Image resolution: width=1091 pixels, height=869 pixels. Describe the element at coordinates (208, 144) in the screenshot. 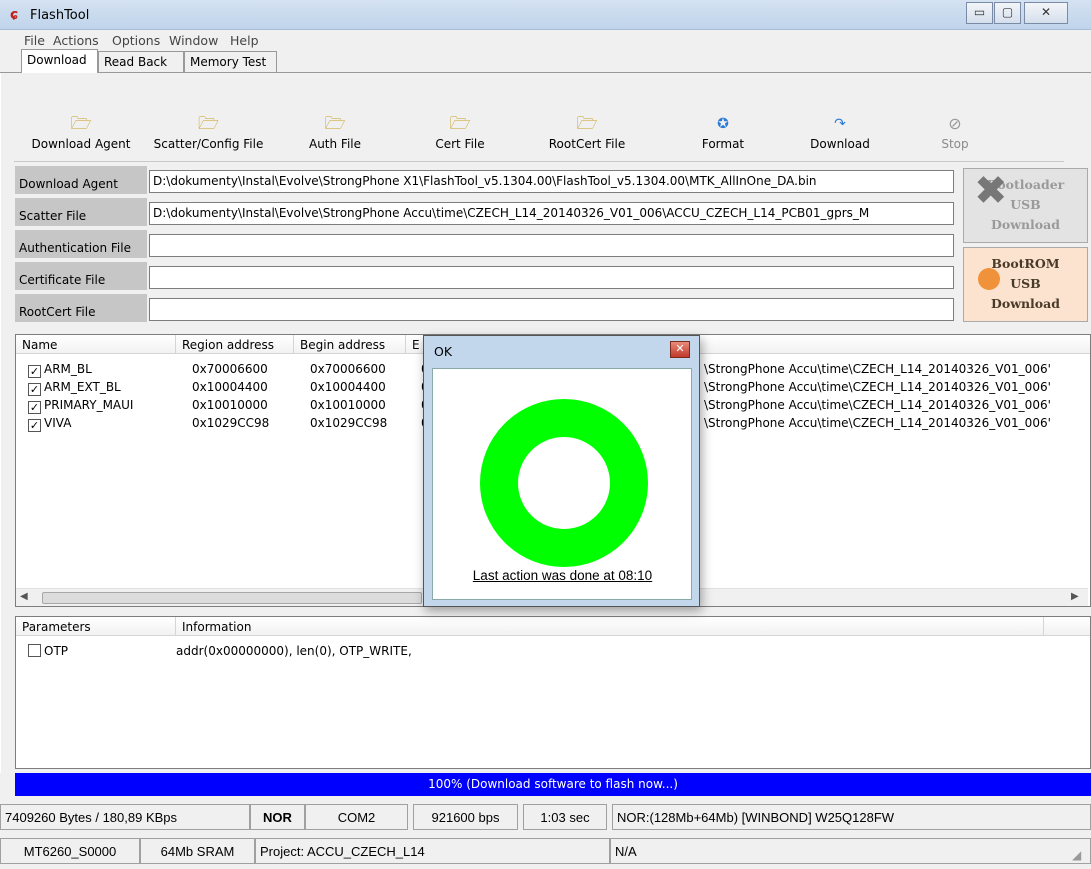

I see `toolbar-label: Scatter/Config File` at that location.